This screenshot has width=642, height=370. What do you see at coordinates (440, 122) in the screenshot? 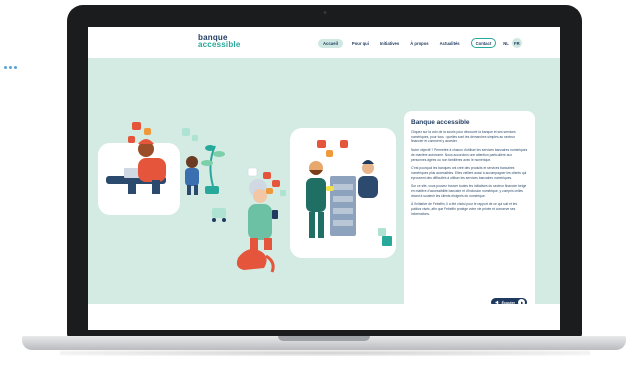
I see `card-title: Banque accessible` at bounding box center [440, 122].